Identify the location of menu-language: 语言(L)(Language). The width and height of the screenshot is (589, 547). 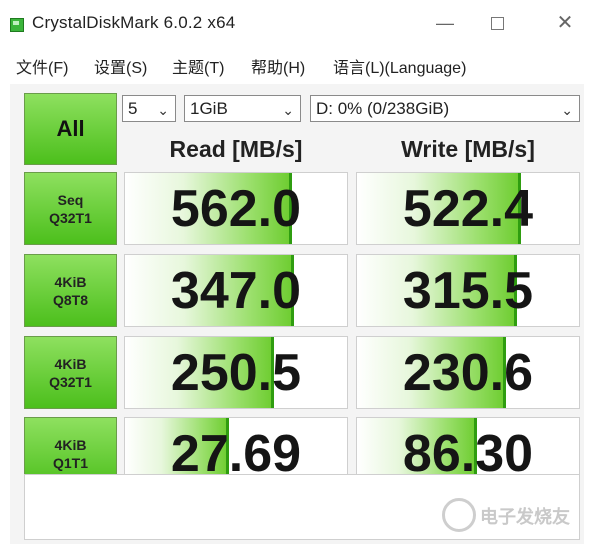
(399, 66).